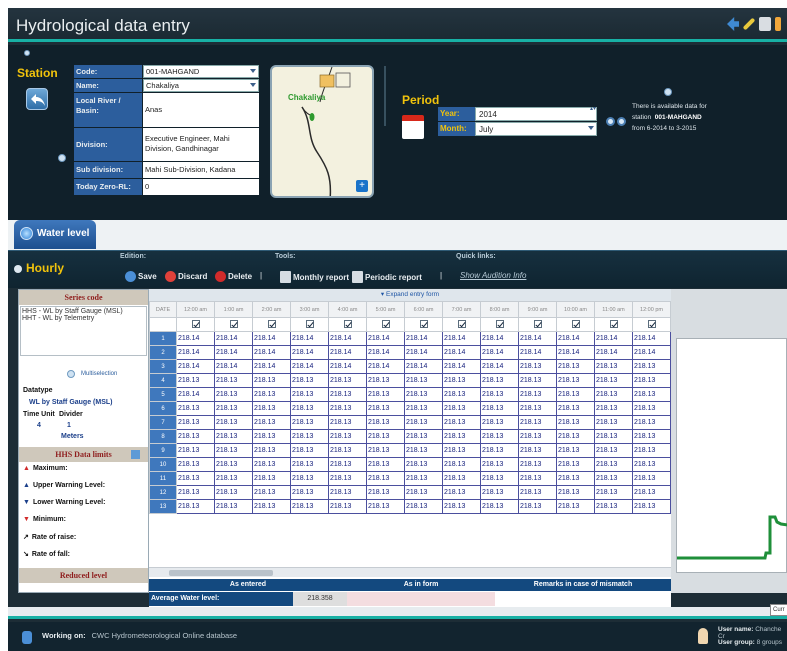 The height and width of the screenshot is (651, 787). Describe the element at coordinates (71, 374) in the screenshot. I see `multiselection-info-icon` at that location.